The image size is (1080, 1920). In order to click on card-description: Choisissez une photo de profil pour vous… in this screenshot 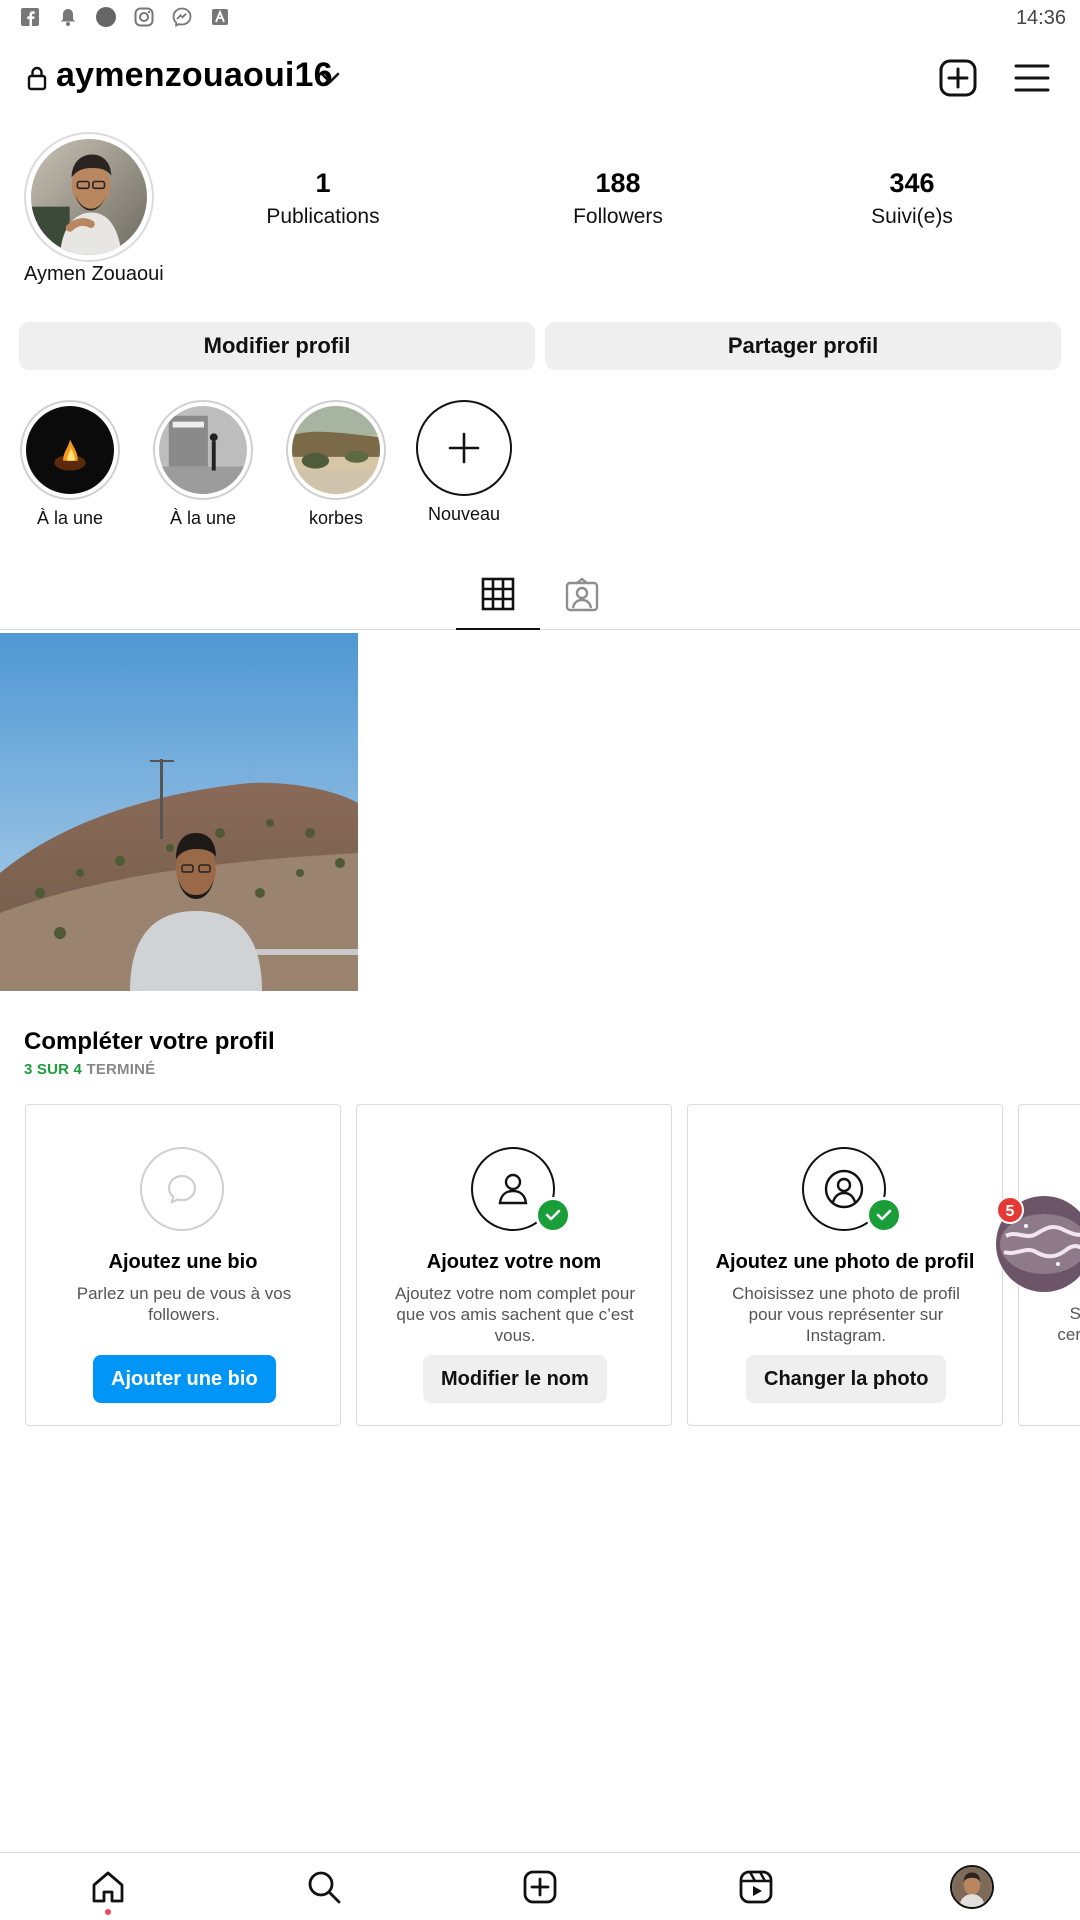, I will do `click(846, 1314)`.